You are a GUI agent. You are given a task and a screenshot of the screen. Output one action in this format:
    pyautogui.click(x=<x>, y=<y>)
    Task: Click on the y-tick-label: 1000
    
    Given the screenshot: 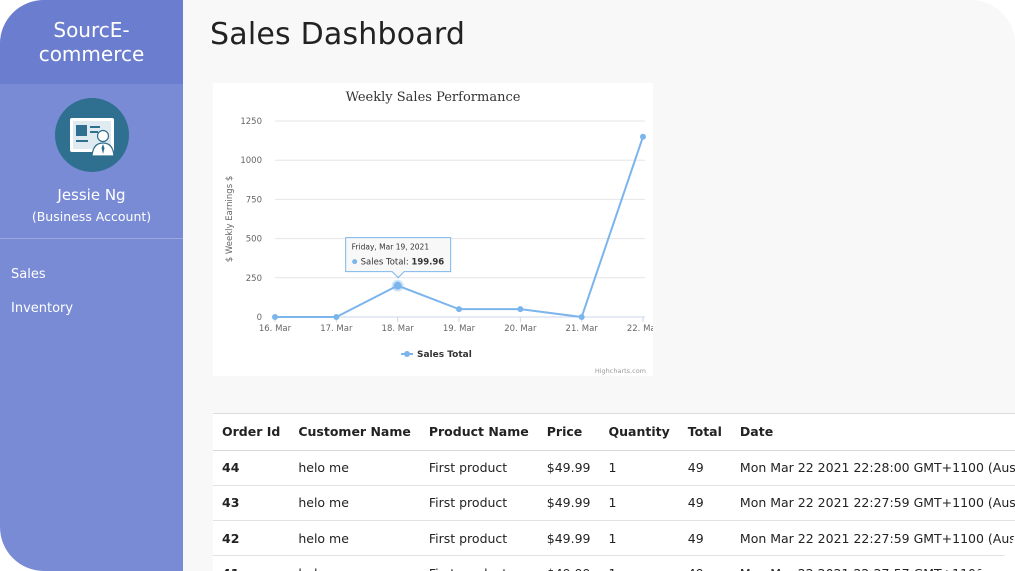 What is the action you would take?
    pyautogui.click(x=251, y=161)
    